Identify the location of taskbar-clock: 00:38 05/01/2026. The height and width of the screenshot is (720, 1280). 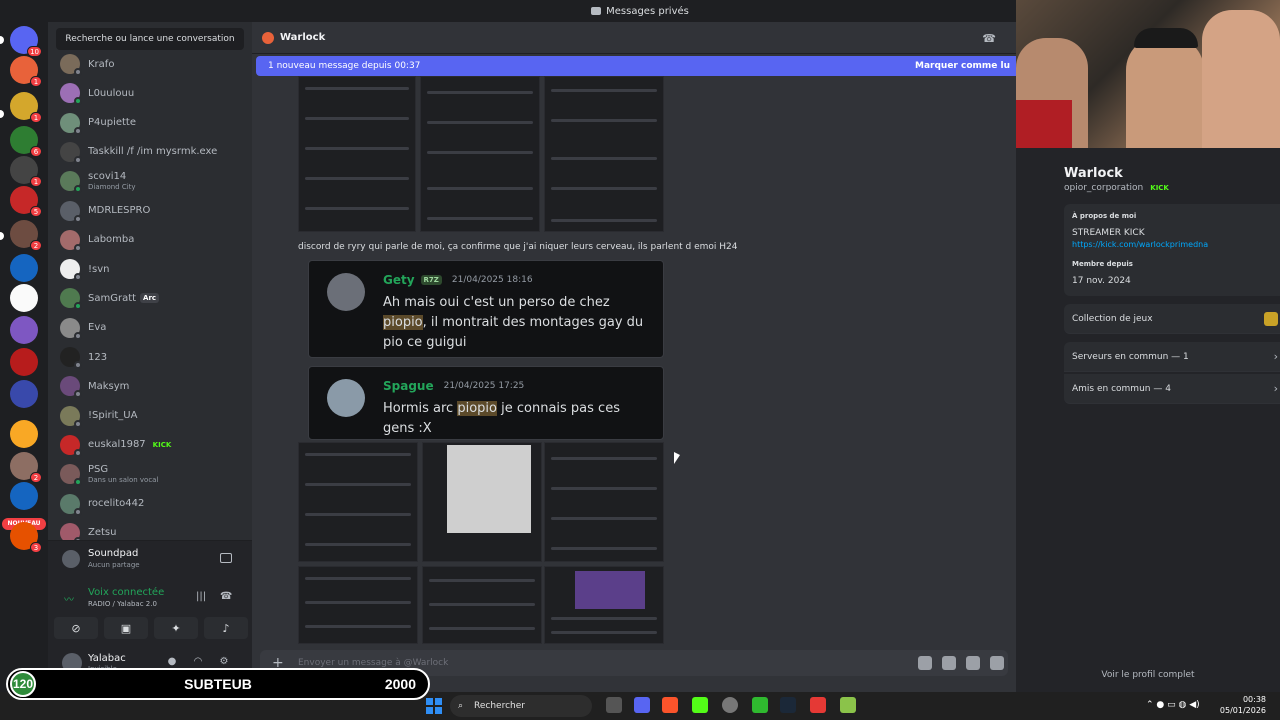
(1243, 705).